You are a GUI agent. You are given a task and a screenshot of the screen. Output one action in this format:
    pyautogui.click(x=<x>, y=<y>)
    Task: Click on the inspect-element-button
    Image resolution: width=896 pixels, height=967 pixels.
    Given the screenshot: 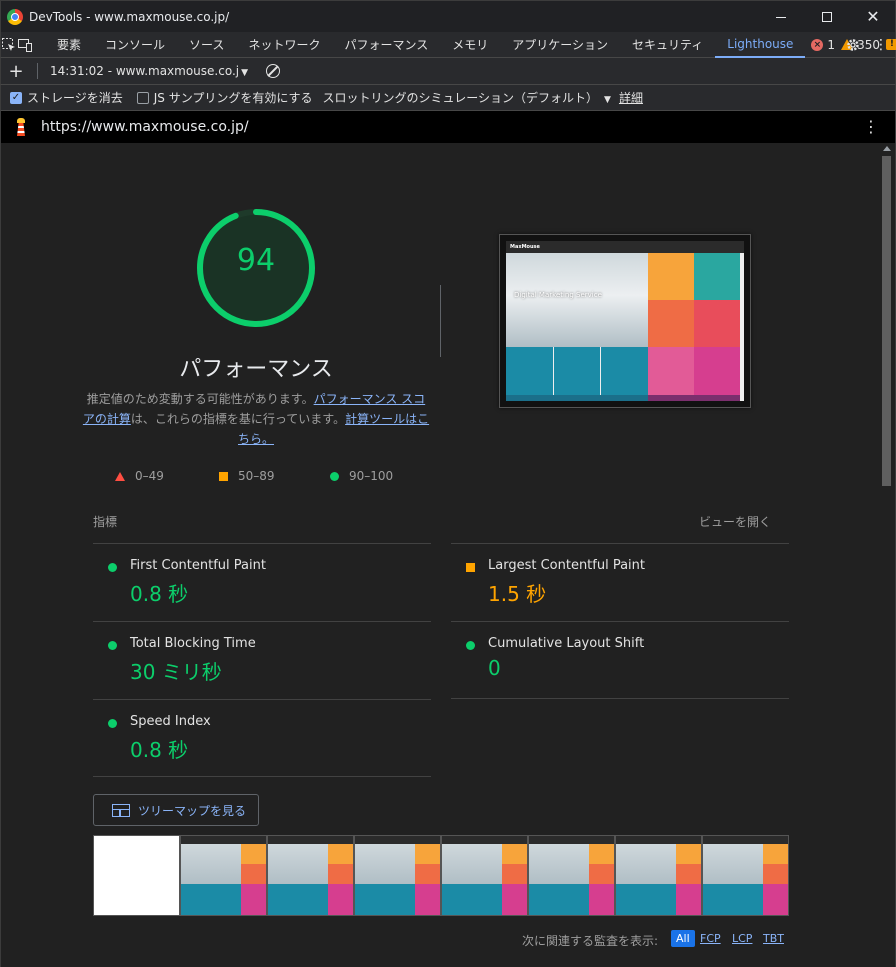 What is the action you would take?
    pyautogui.click(x=9, y=45)
    